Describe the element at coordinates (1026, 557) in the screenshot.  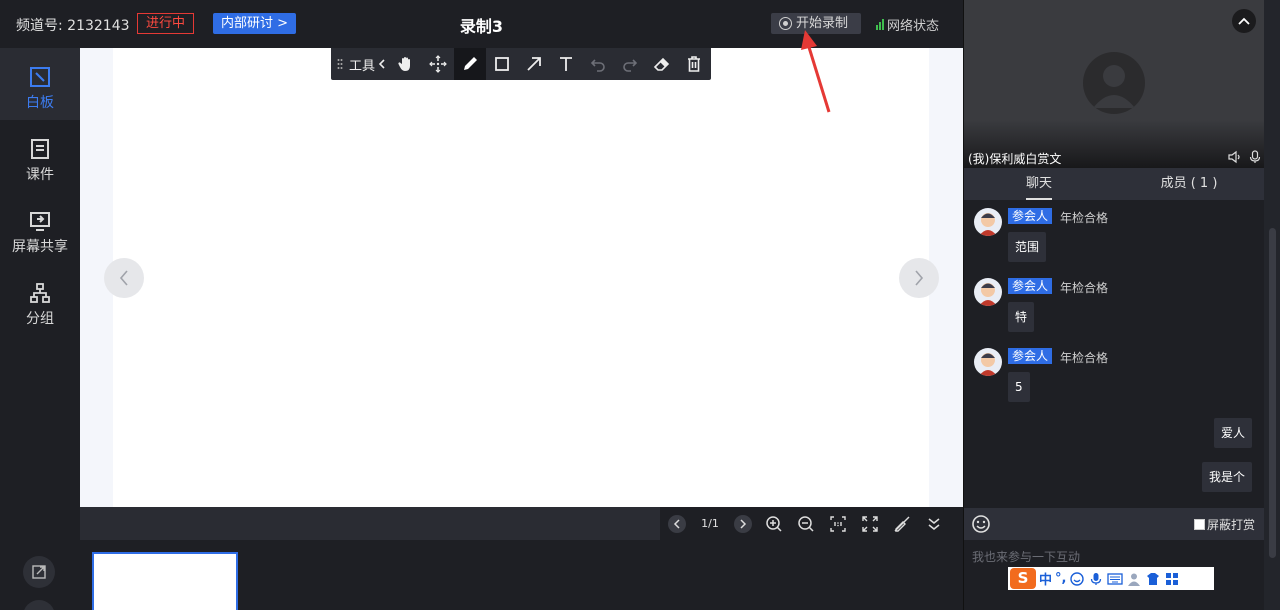
I see `chat-input-placeholder: 我也来参与一下互动` at that location.